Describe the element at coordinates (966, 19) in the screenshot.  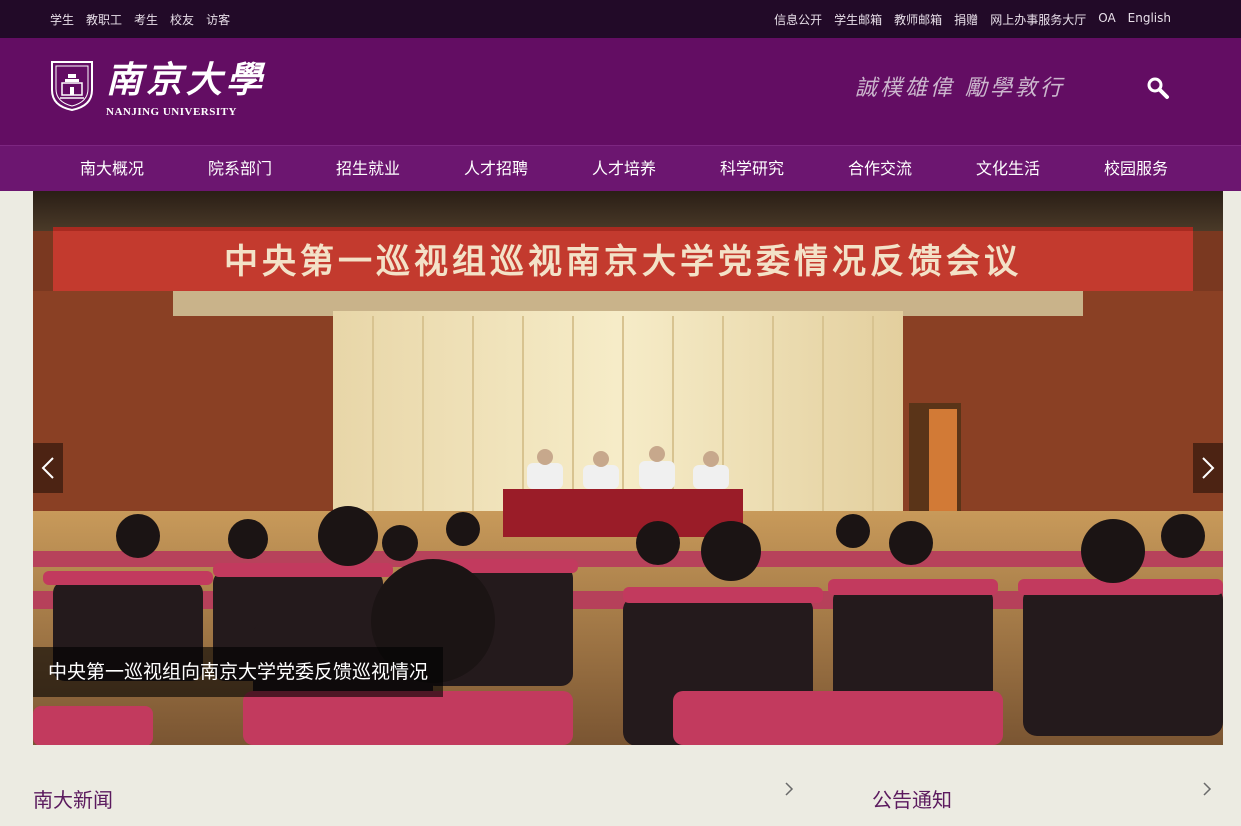
I see `link-donate: 捐赠` at that location.